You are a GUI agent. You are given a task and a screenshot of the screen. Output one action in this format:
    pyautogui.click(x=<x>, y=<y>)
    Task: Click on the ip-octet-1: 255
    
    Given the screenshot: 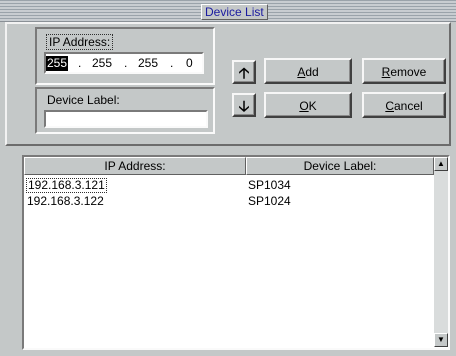 What is the action you would take?
    pyautogui.click(x=57, y=63)
    